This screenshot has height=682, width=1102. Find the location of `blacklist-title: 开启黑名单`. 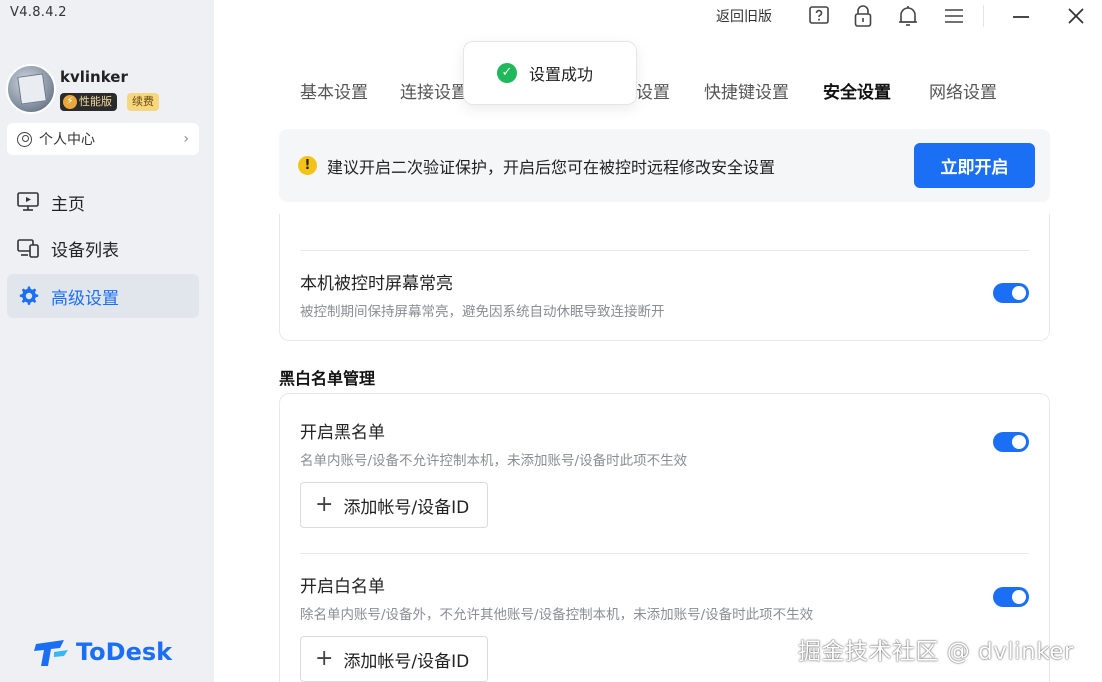

blacklist-title: 开启黑名单 is located at coordinates (342, 433).